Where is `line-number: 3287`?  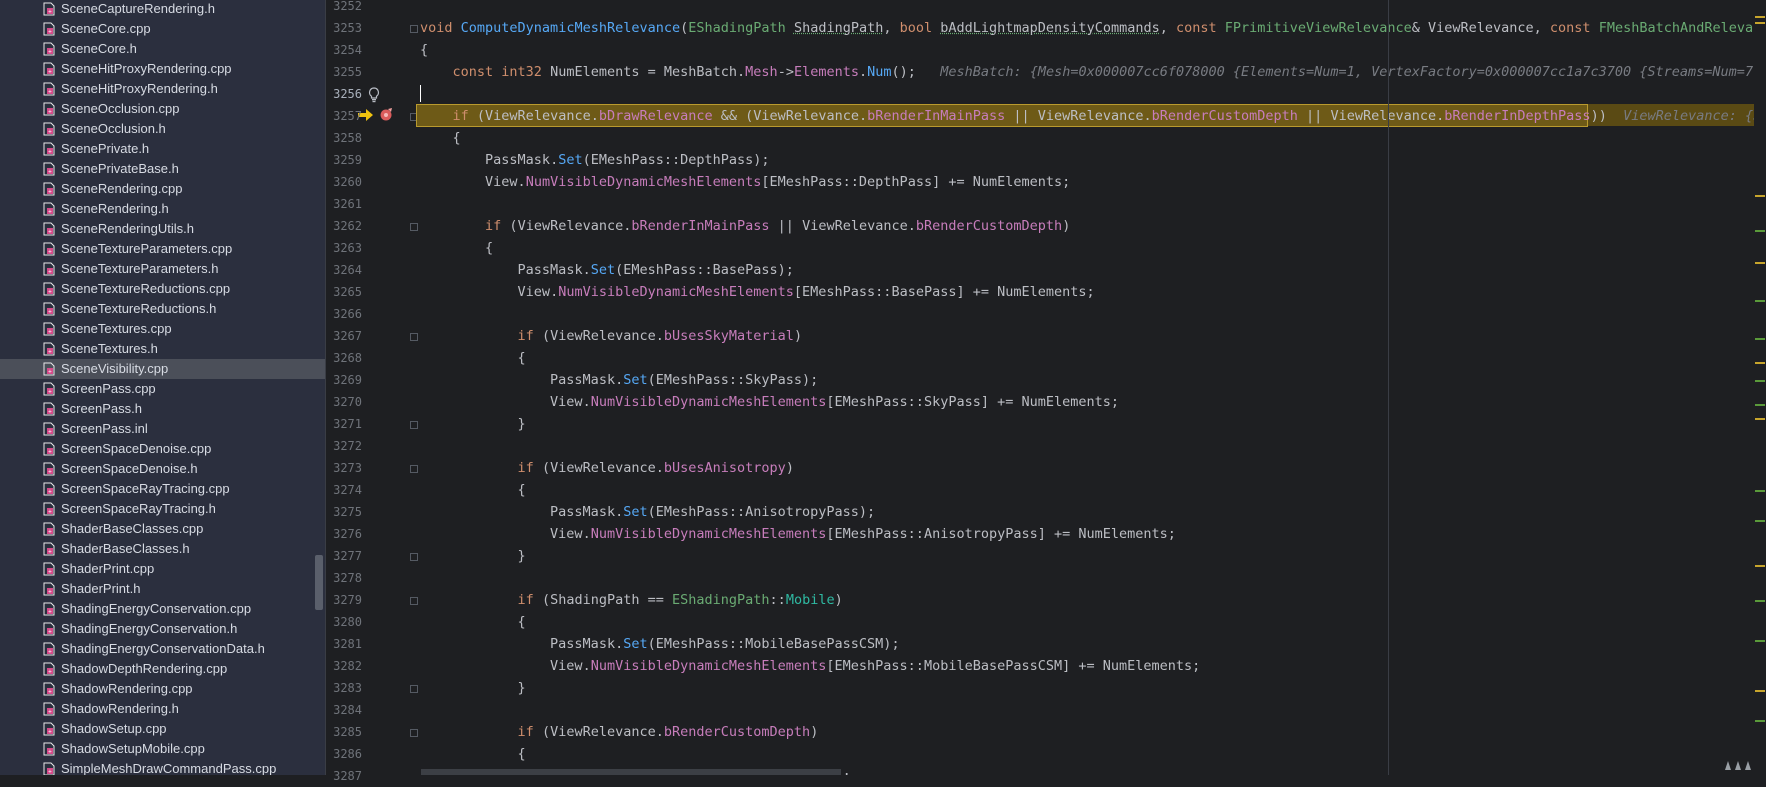
line-number: 3287 is located at coordinates (344, 776).